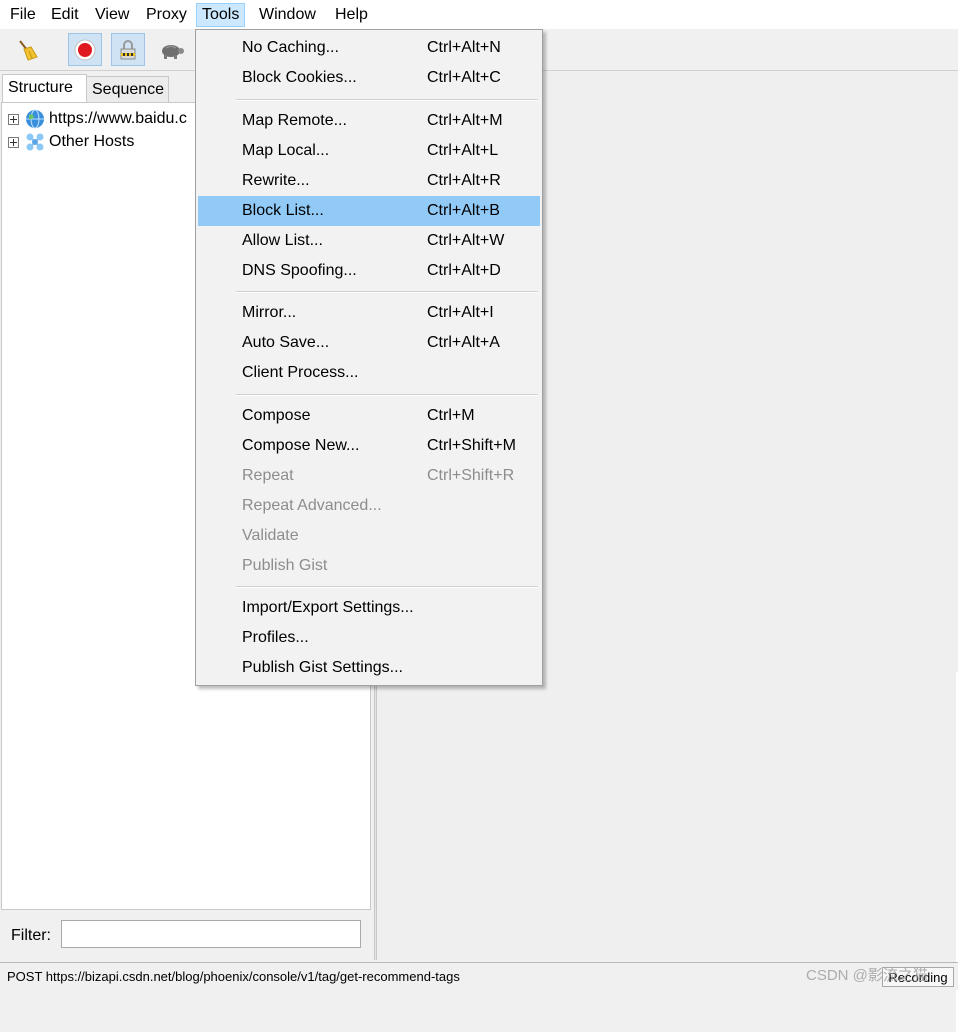  I want to click on menu-edit: Edit, so click(65, 15).